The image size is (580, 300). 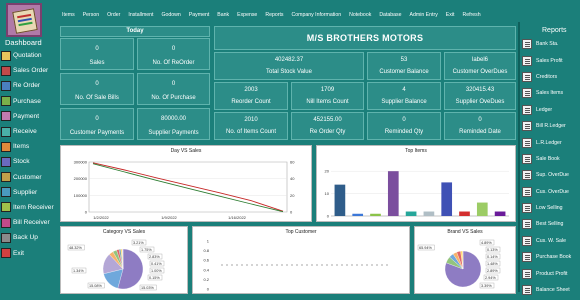 What do you see at coordinates (550, 77) in the screenshot?
I see `report-creditors: Creditors` at bounding box center [550, 77].